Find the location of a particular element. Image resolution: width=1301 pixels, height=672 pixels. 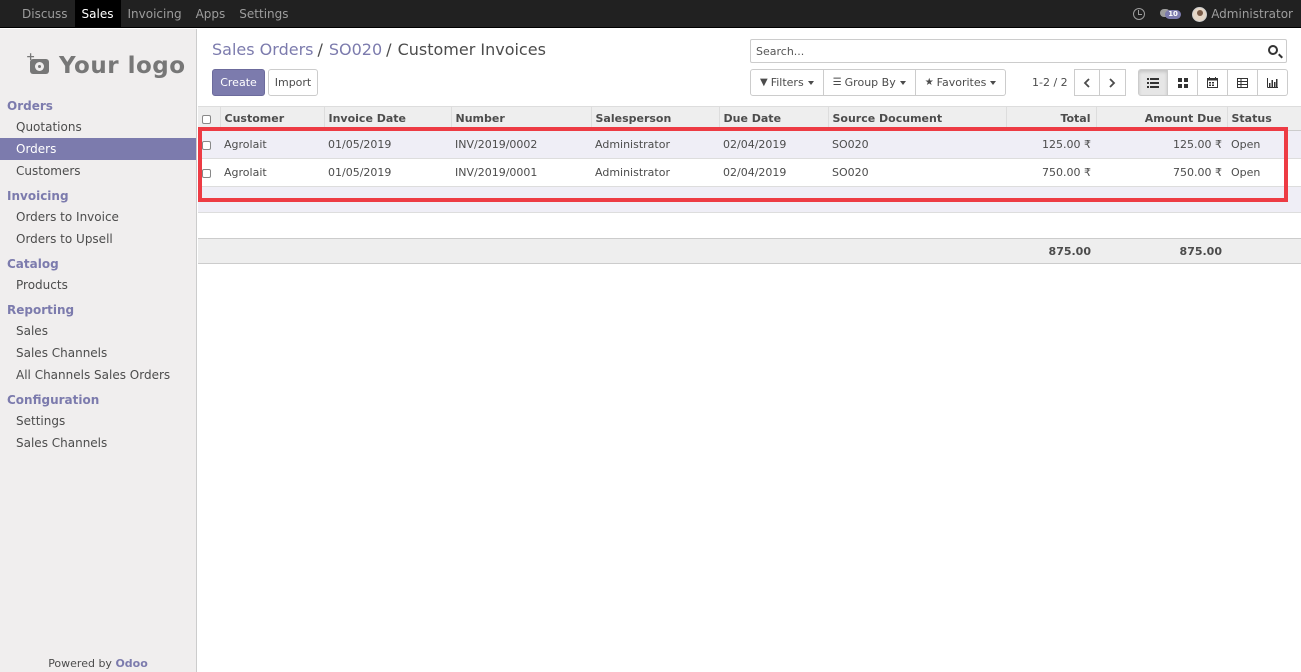

bars-icon: ☰ is located at coordinates (837, 82).